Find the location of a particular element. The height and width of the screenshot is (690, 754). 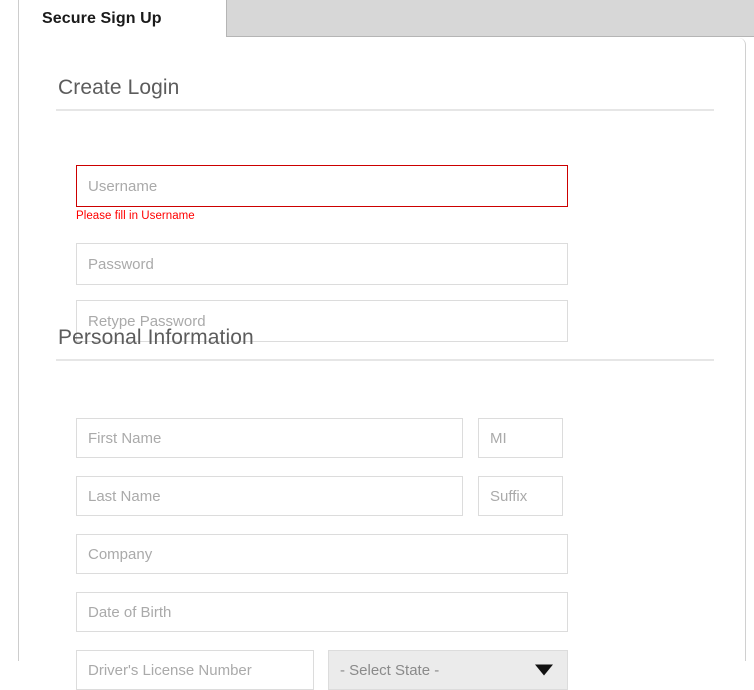

company-input is located at coordinates (322, 554).